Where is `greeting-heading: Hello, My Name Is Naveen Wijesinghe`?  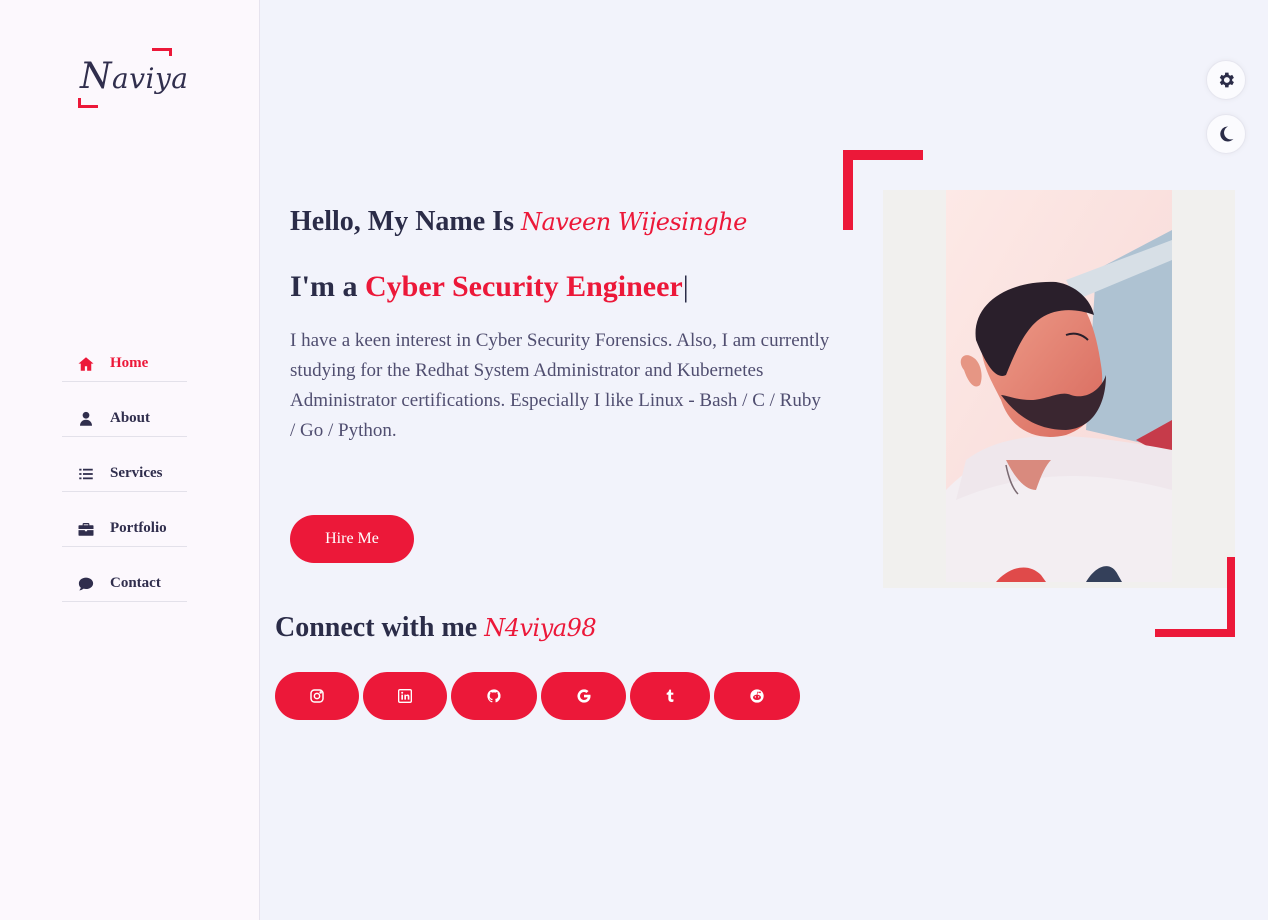 greeting-heading: Hello, My Name Is Naveen Wijesinghe is located at coordinates (518, 221).